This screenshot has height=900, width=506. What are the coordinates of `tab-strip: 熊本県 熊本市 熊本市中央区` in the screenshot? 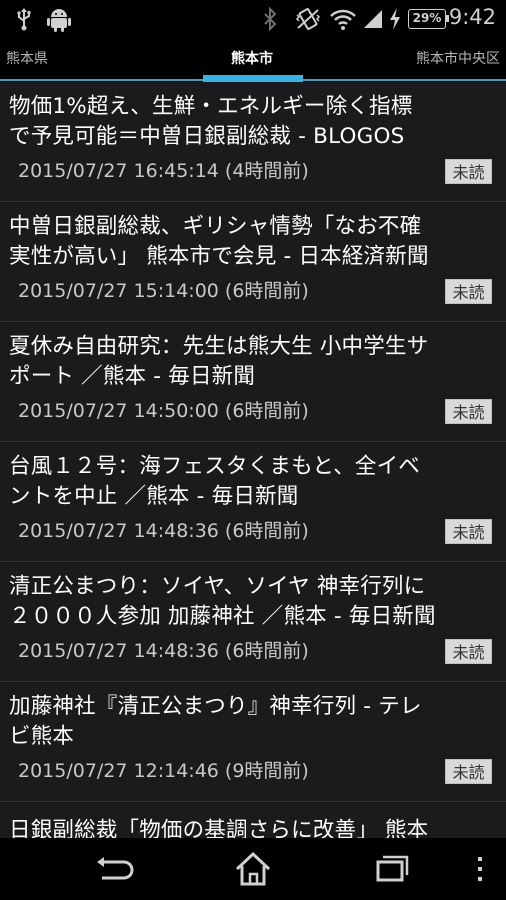 It's located at (253, 60).